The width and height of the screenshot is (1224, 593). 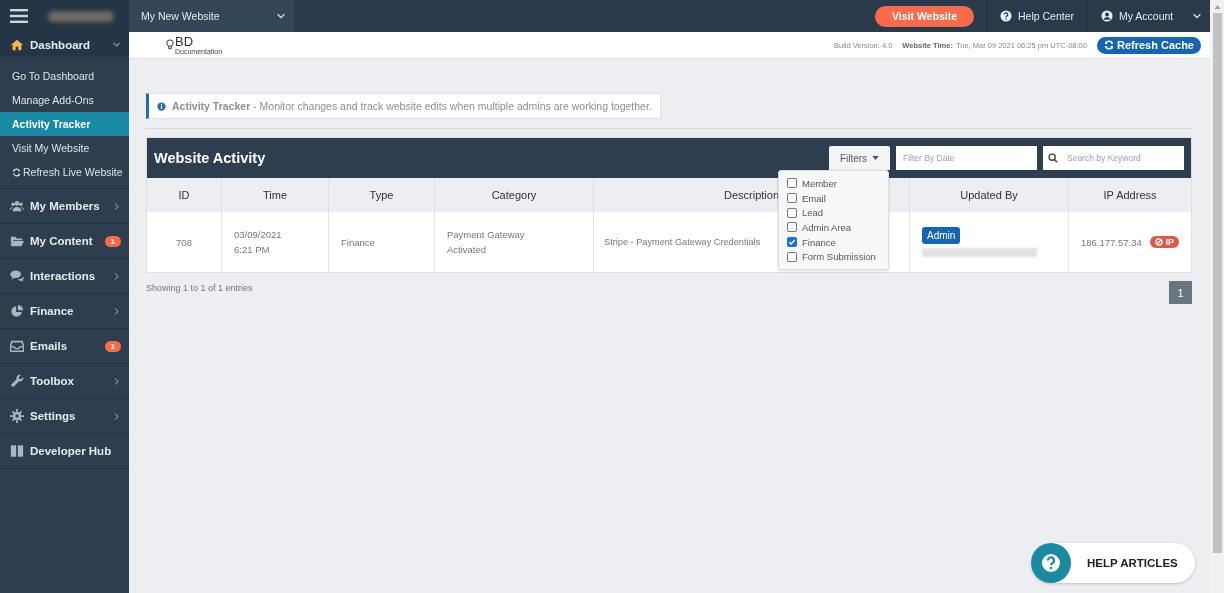 What do you see at coordinates (989, 195) in the screenshot?
I see `column-header: Updated By` at bounding box center [989, 195].